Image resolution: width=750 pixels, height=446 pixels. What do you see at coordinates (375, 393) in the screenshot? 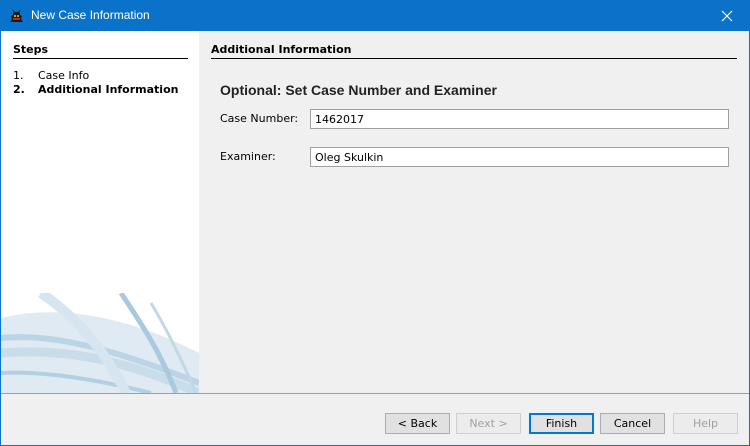
I see `footer-divider` at bounding box center [375, 393].